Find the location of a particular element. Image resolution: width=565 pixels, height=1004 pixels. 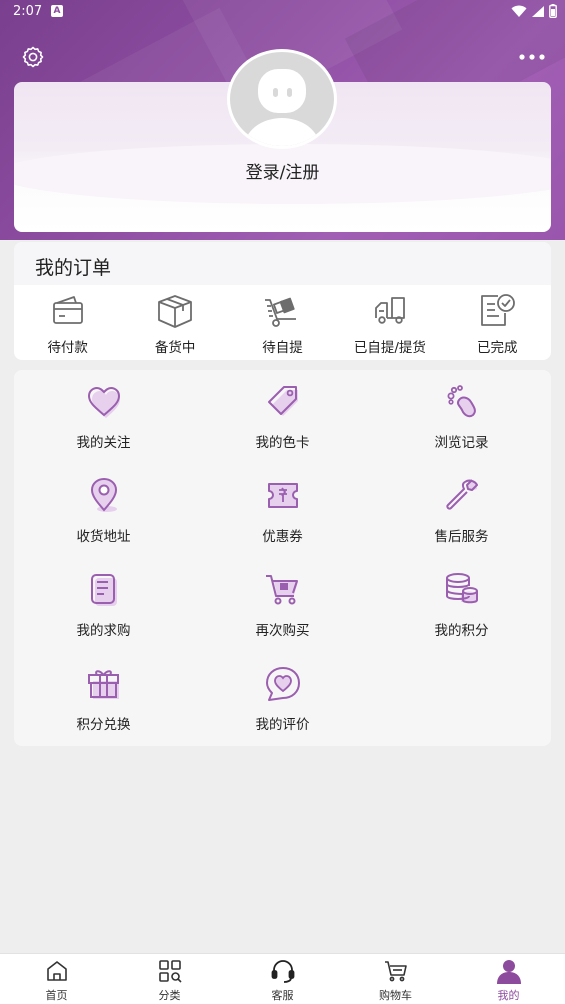

service-coupons: 优惠券 is located at coordinates (282, 523).